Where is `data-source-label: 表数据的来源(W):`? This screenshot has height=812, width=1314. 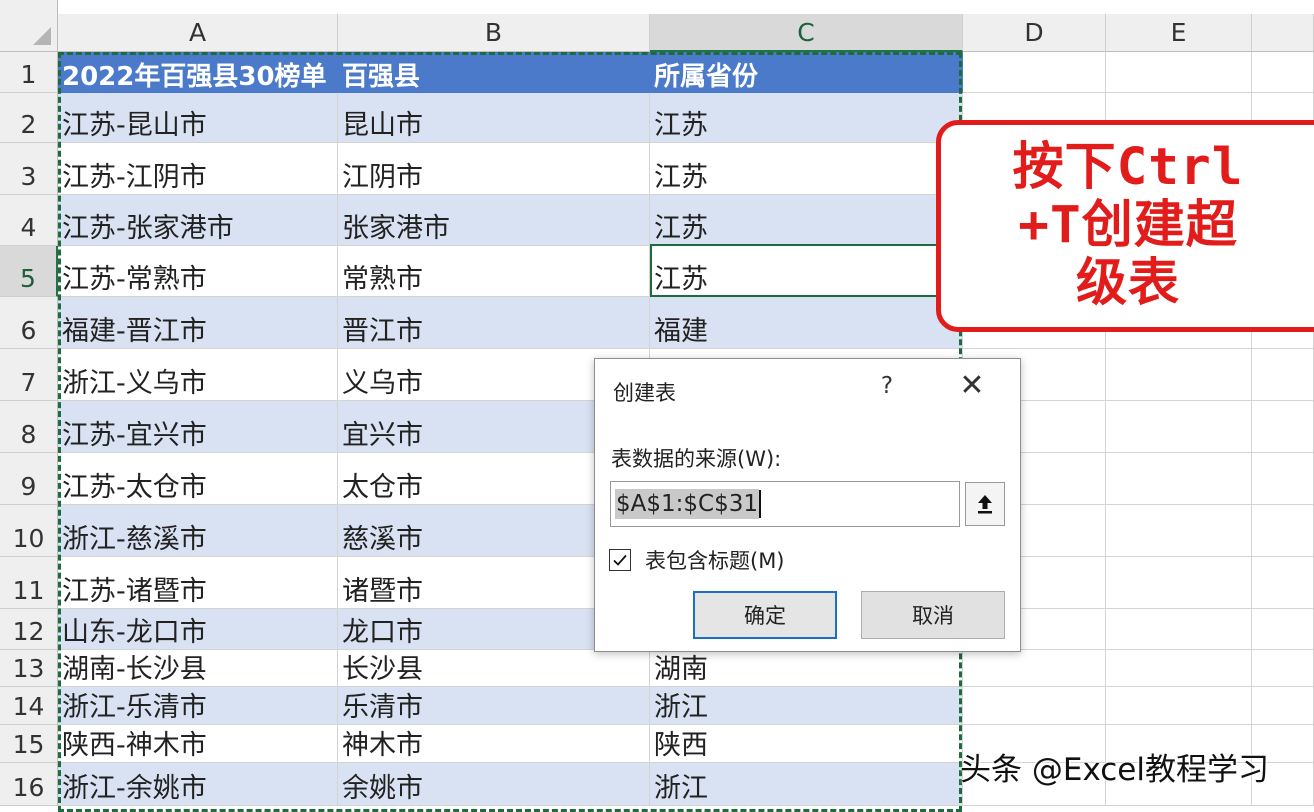
data-source-label: 表数据的来源(W): is located at coordinates (696, 459).